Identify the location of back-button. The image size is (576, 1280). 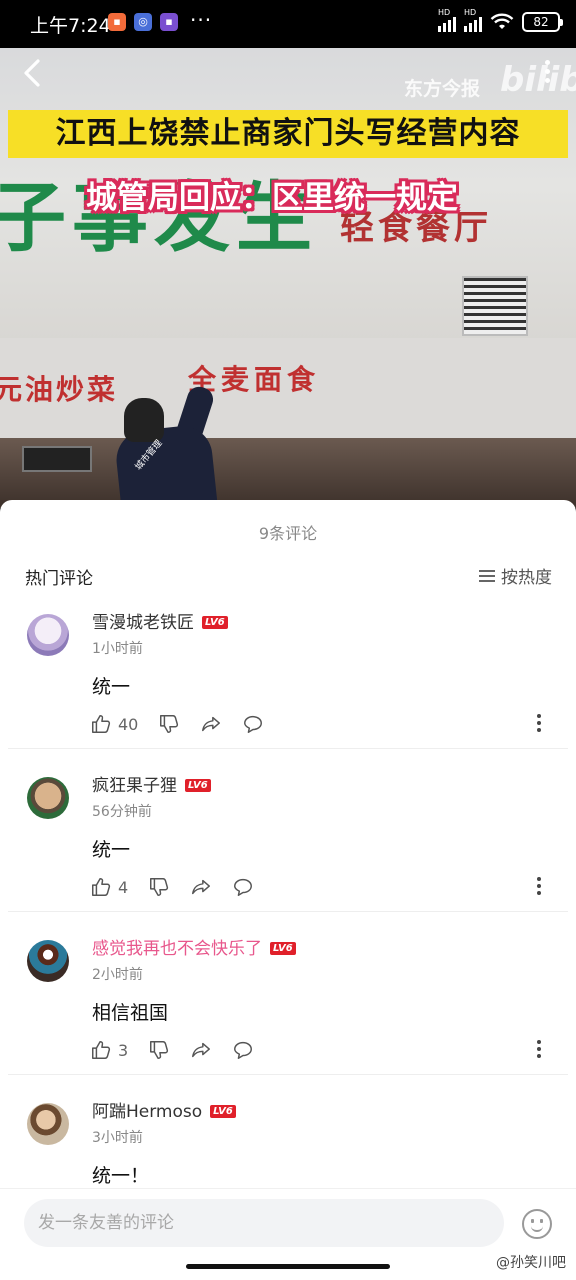
(35, 73).